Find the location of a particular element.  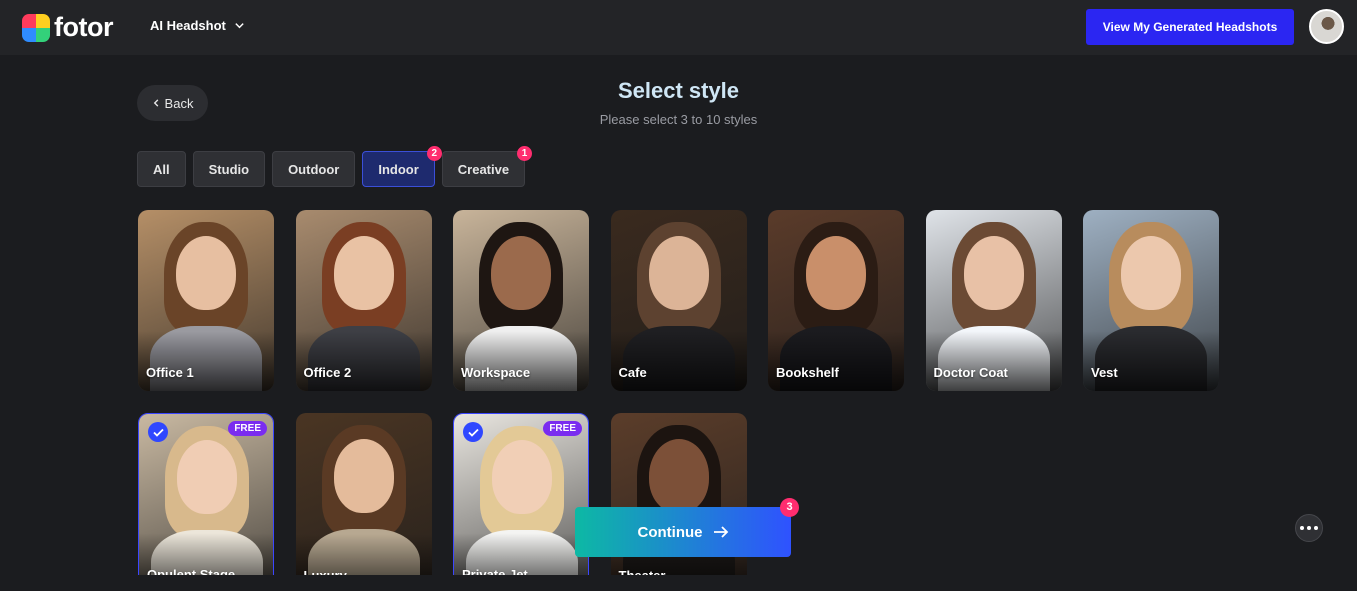

style-category-tabs: All Studio Outdoor Indoor 2 Creative 1 is located at coordinates (335, 166).